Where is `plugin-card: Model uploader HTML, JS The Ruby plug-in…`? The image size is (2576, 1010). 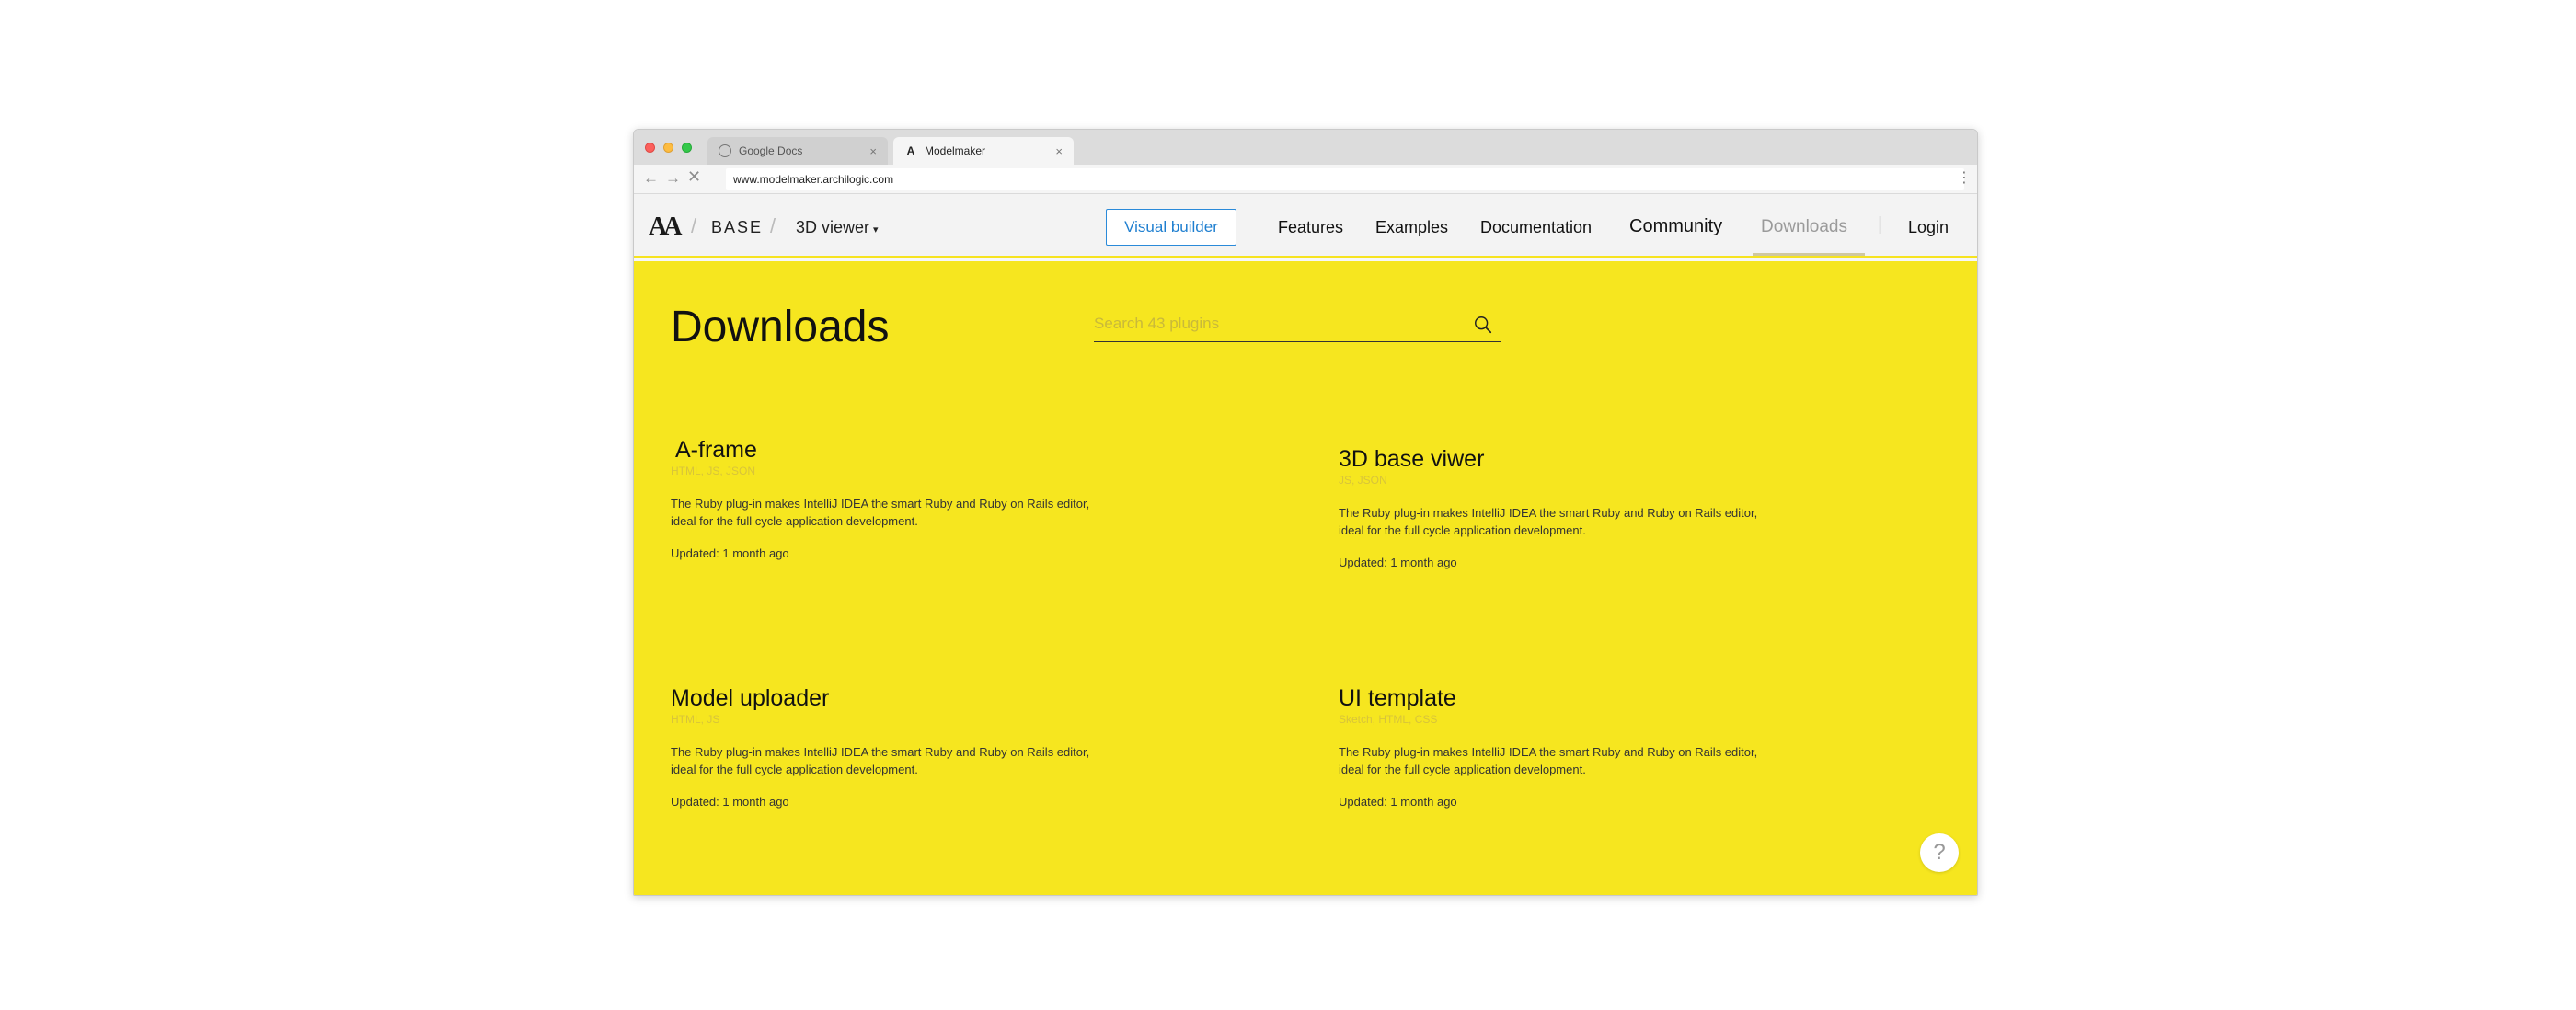
plugin-card: Model uploader HTML, JS The Ruby plug-in… is located at coordinates (910, 746).